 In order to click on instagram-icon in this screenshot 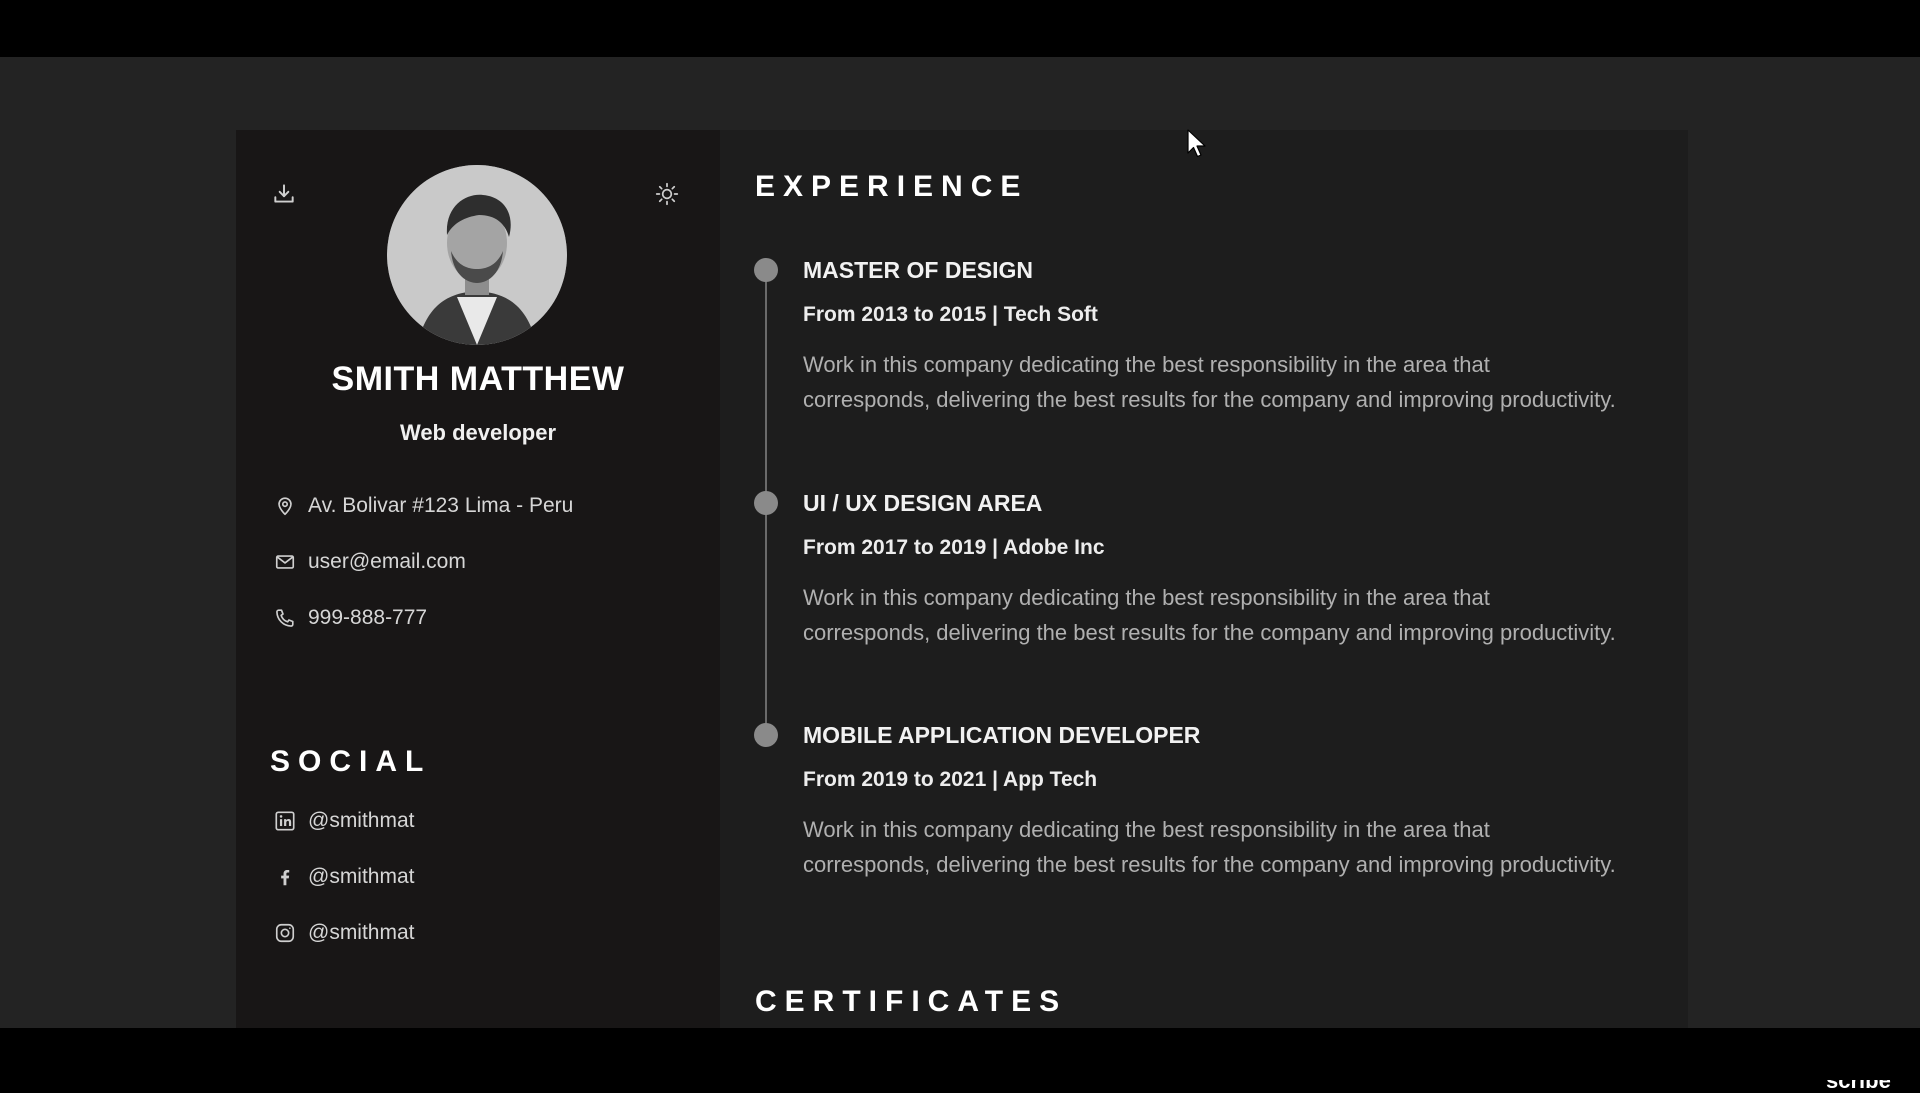, I will do `click(285, 933)`.